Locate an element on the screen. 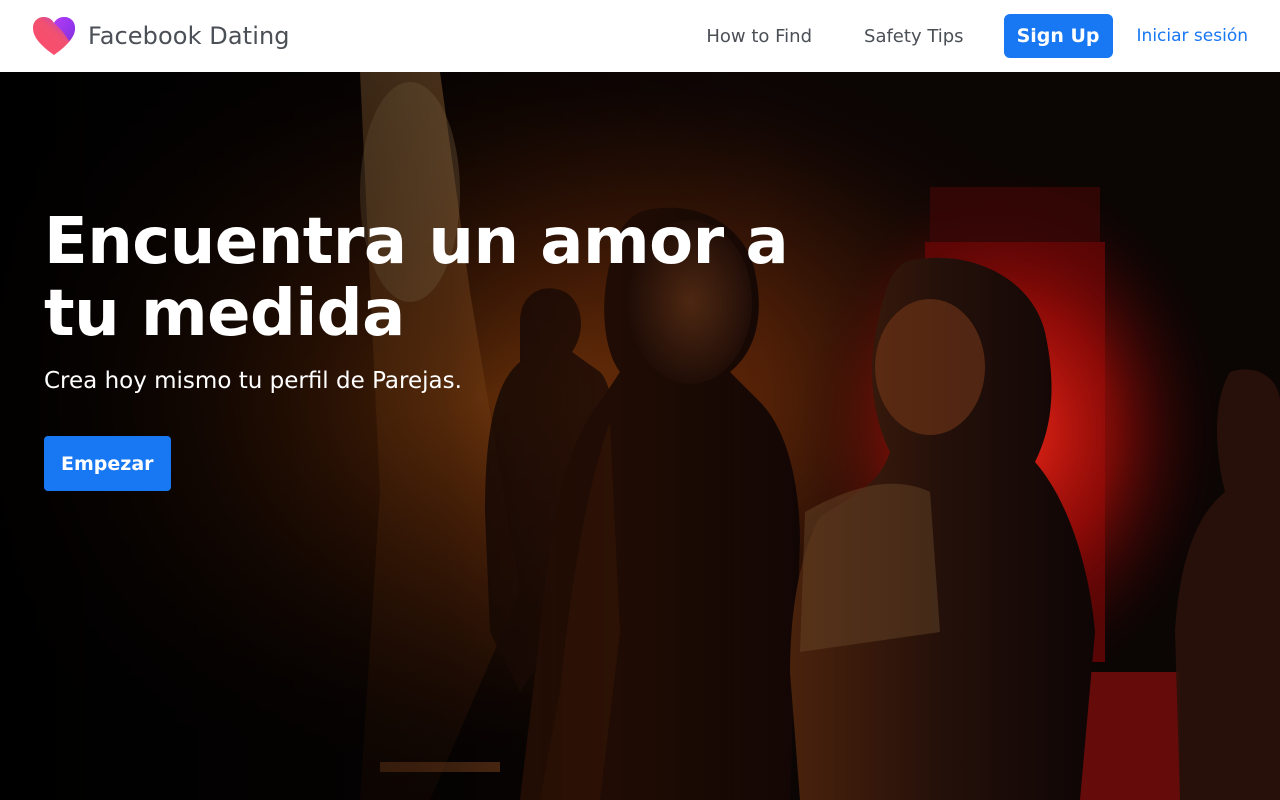 The width and height of the screenshot is (1280, 800). nav-how-to-find-link: How to Find is located at coordinates (759, 36).